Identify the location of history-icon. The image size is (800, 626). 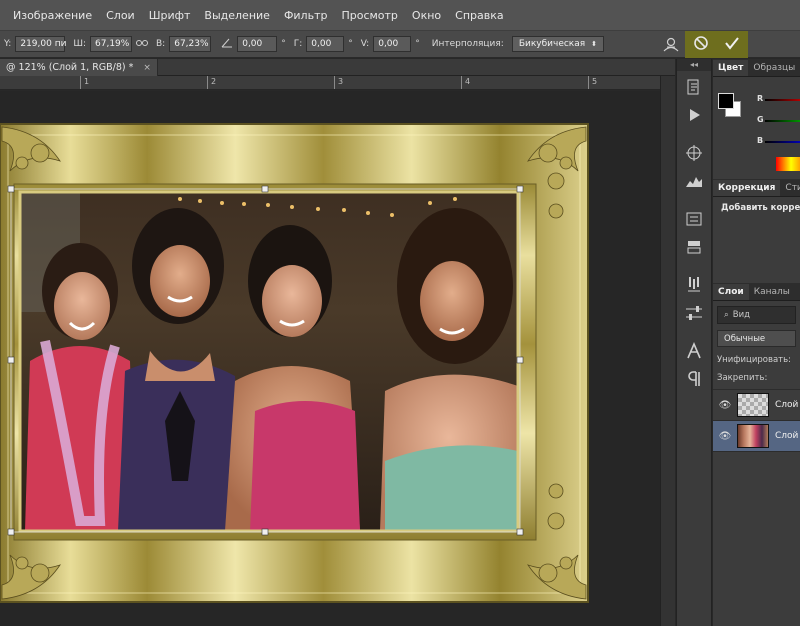
(694, 87).